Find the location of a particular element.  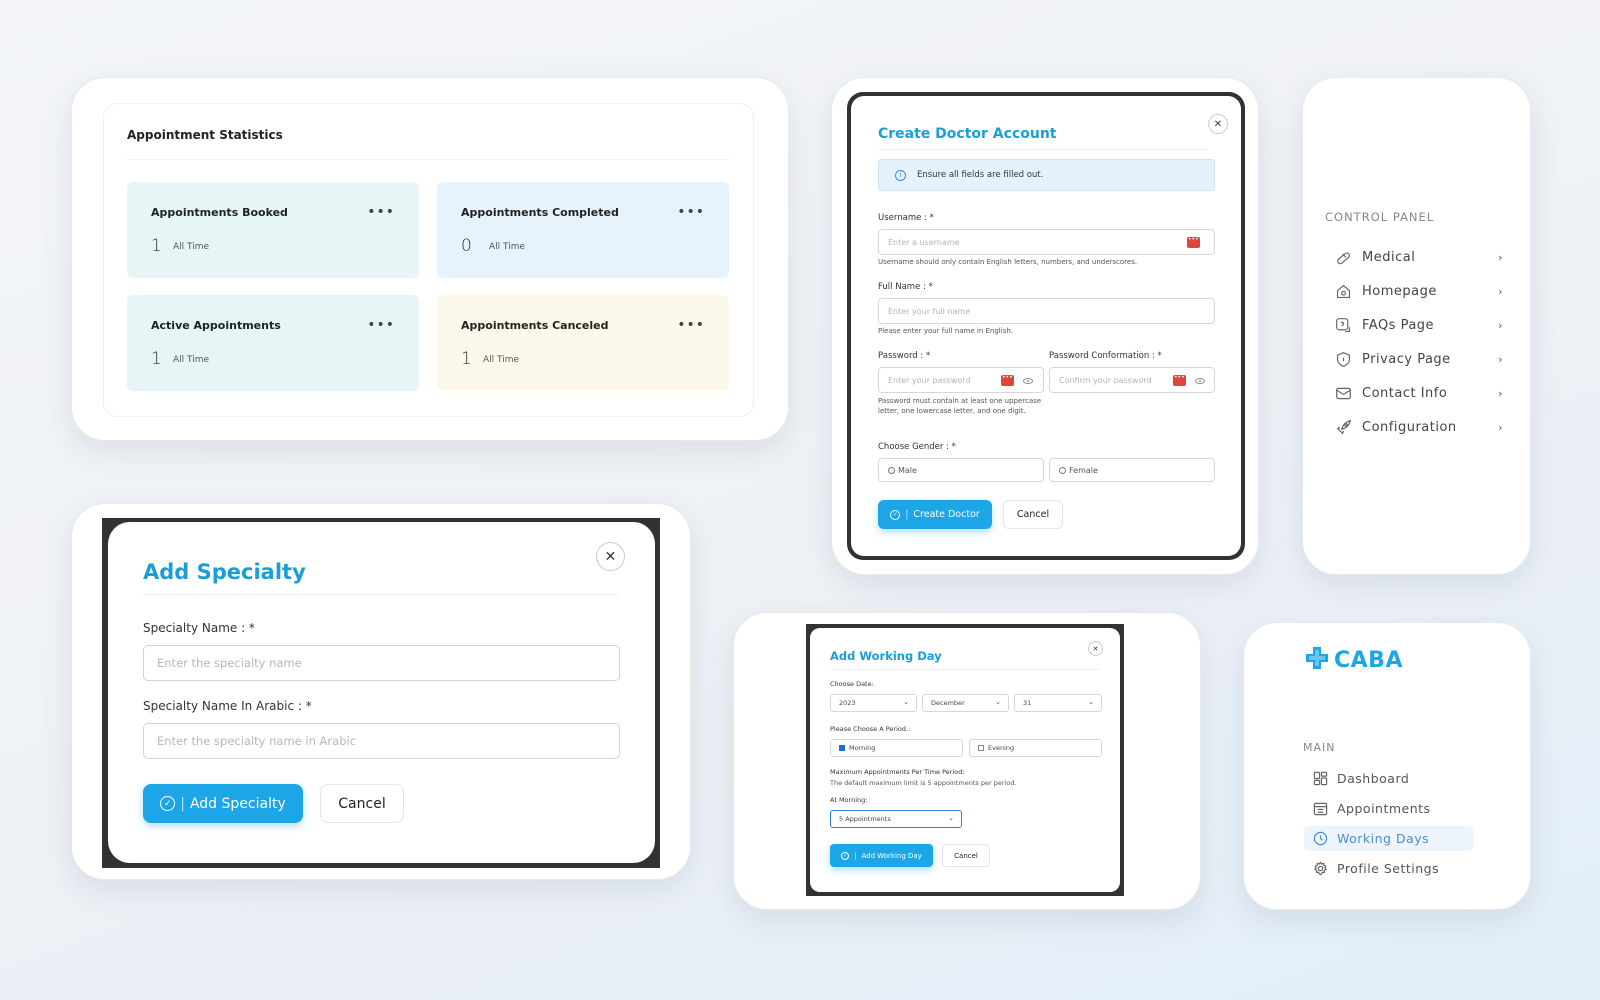

gender-female-option: Female is located at coordinates (1132, 470).